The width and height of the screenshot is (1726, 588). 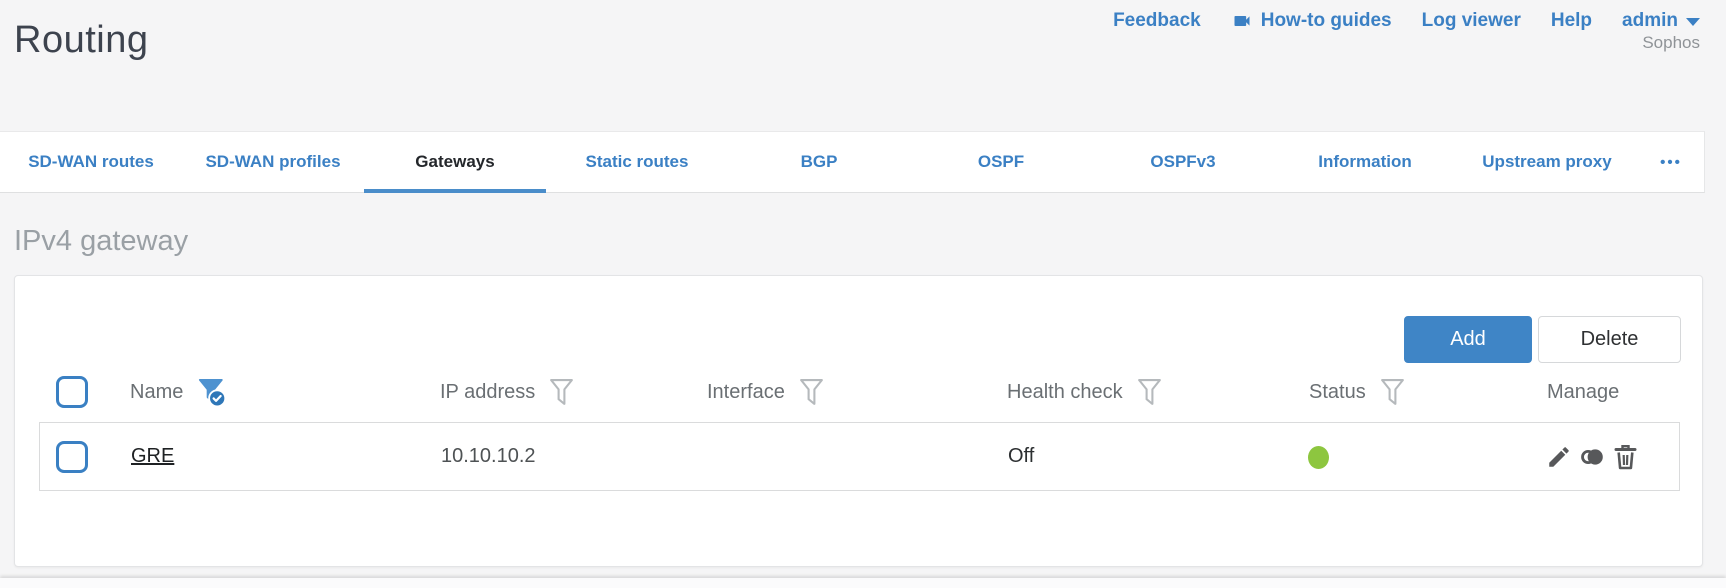 I want to click on admin-label: admin, so click(x=1650, y=20).